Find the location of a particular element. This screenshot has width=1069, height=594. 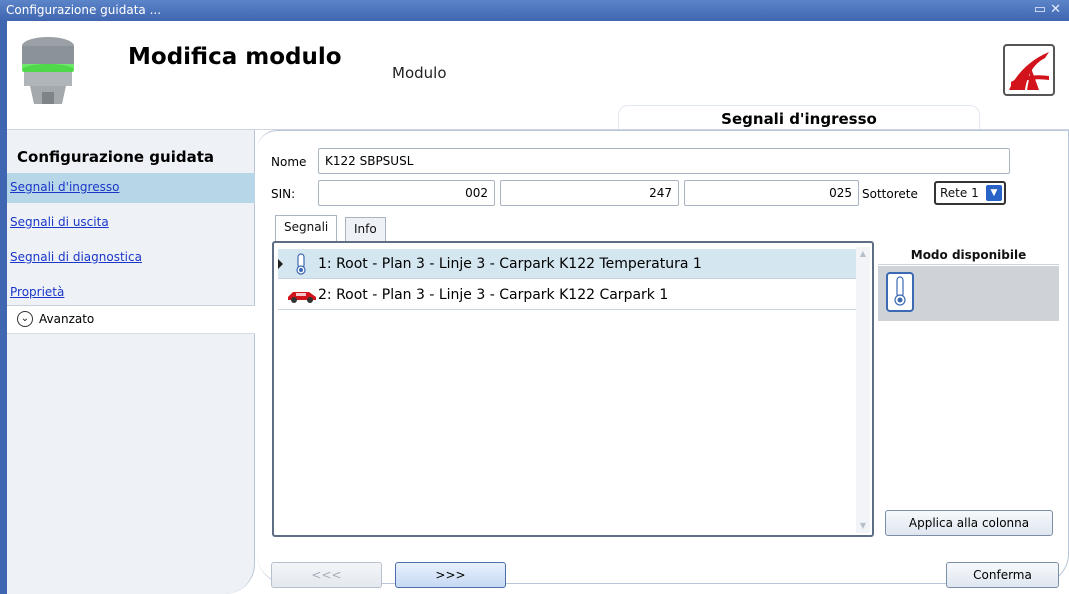

advanced-expander: ⌄ Avanzato is located at coordinates (131, 320).